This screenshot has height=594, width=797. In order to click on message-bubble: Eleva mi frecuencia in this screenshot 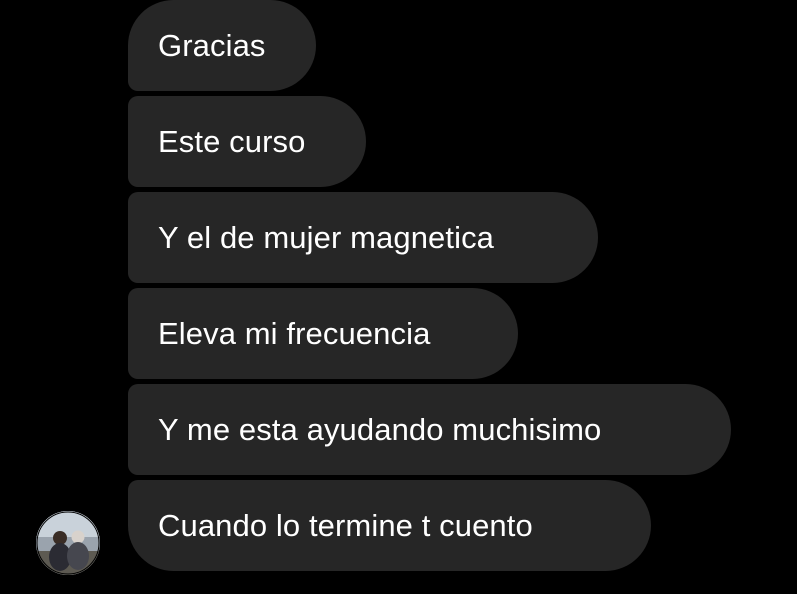, I will do `click(323, 333)`.